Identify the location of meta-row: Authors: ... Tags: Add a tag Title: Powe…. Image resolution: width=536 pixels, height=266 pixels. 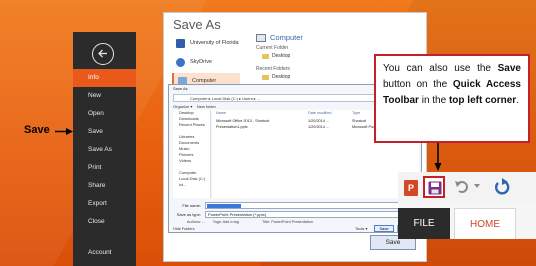
(250, 222).